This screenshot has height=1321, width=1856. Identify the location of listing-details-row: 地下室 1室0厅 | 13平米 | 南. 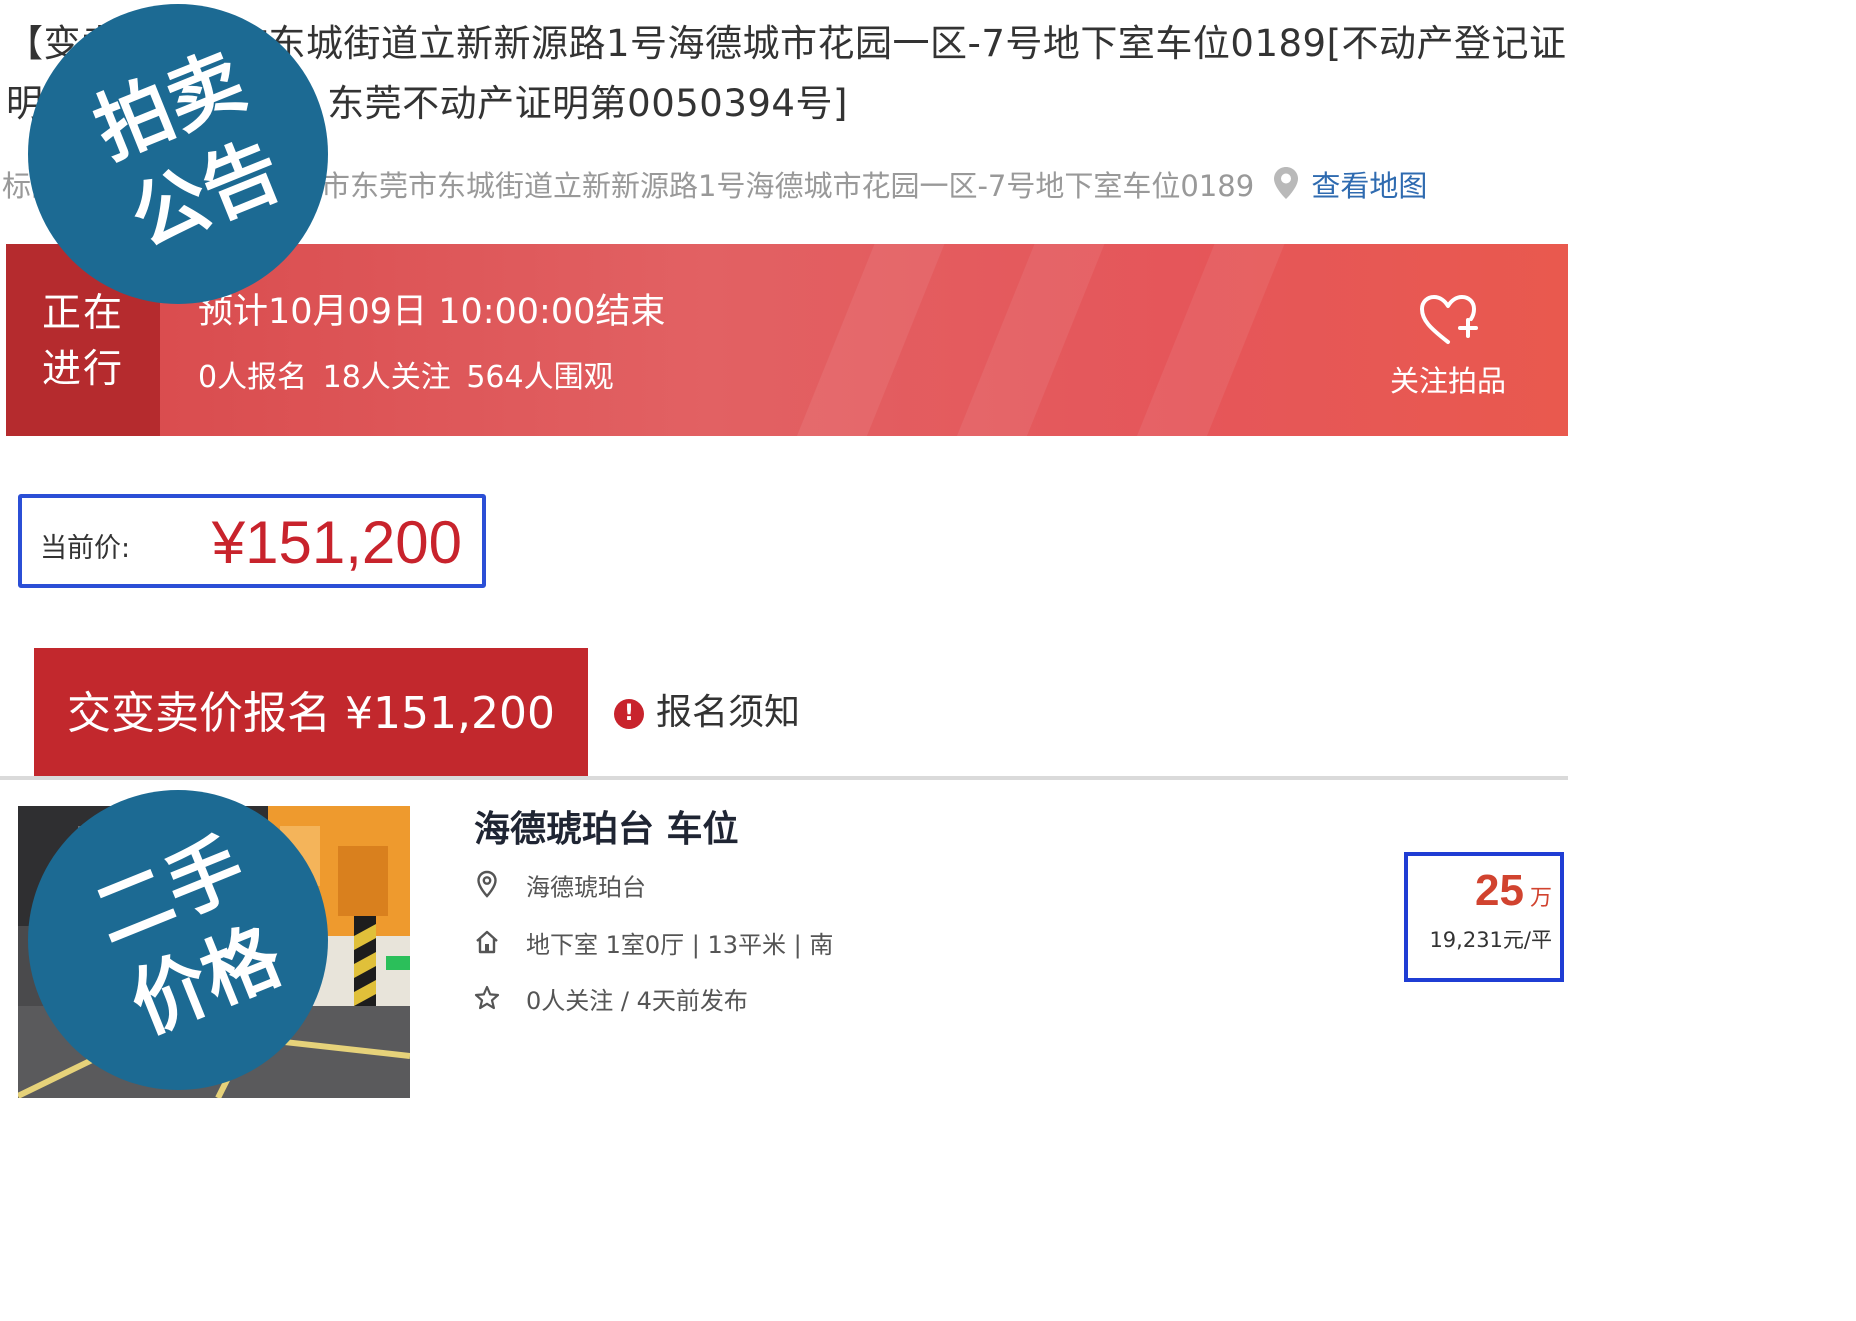
(653, 946).